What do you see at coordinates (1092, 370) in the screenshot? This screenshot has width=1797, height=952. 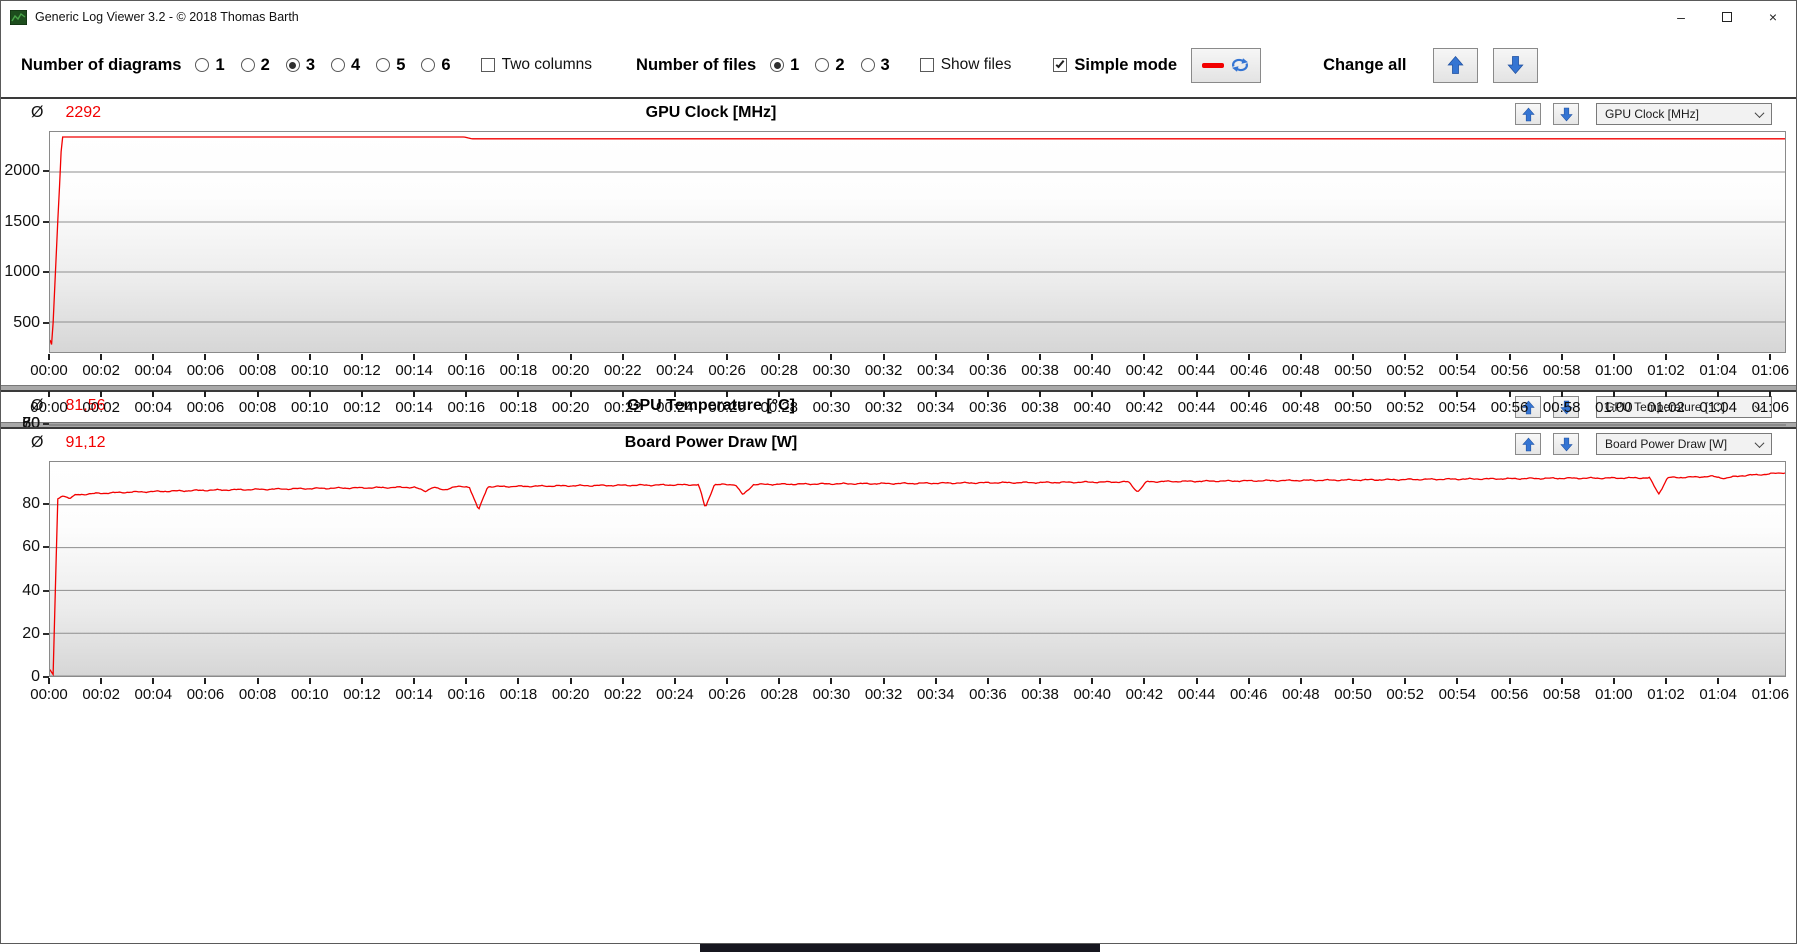 I see `x-tick-label: 00:40` at bounding box center [1092, 370].